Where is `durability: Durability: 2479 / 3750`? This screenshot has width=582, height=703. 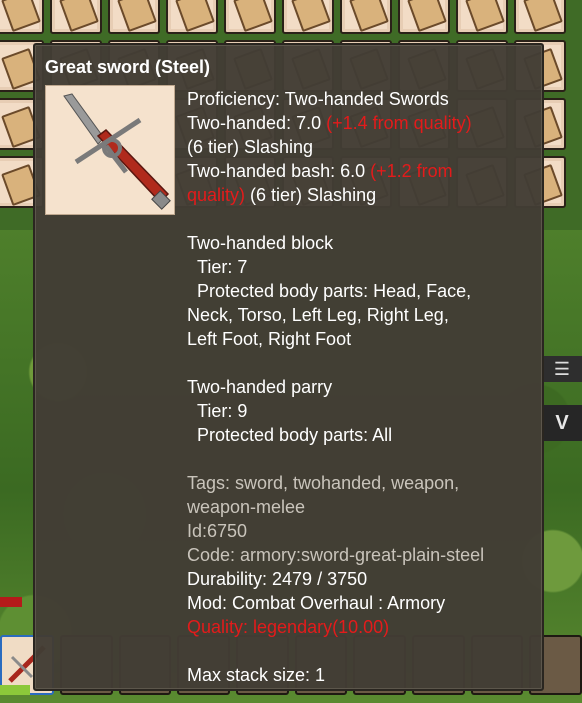 durability: Durability: 2479 / 3750 is located at coordinates (277, 579).